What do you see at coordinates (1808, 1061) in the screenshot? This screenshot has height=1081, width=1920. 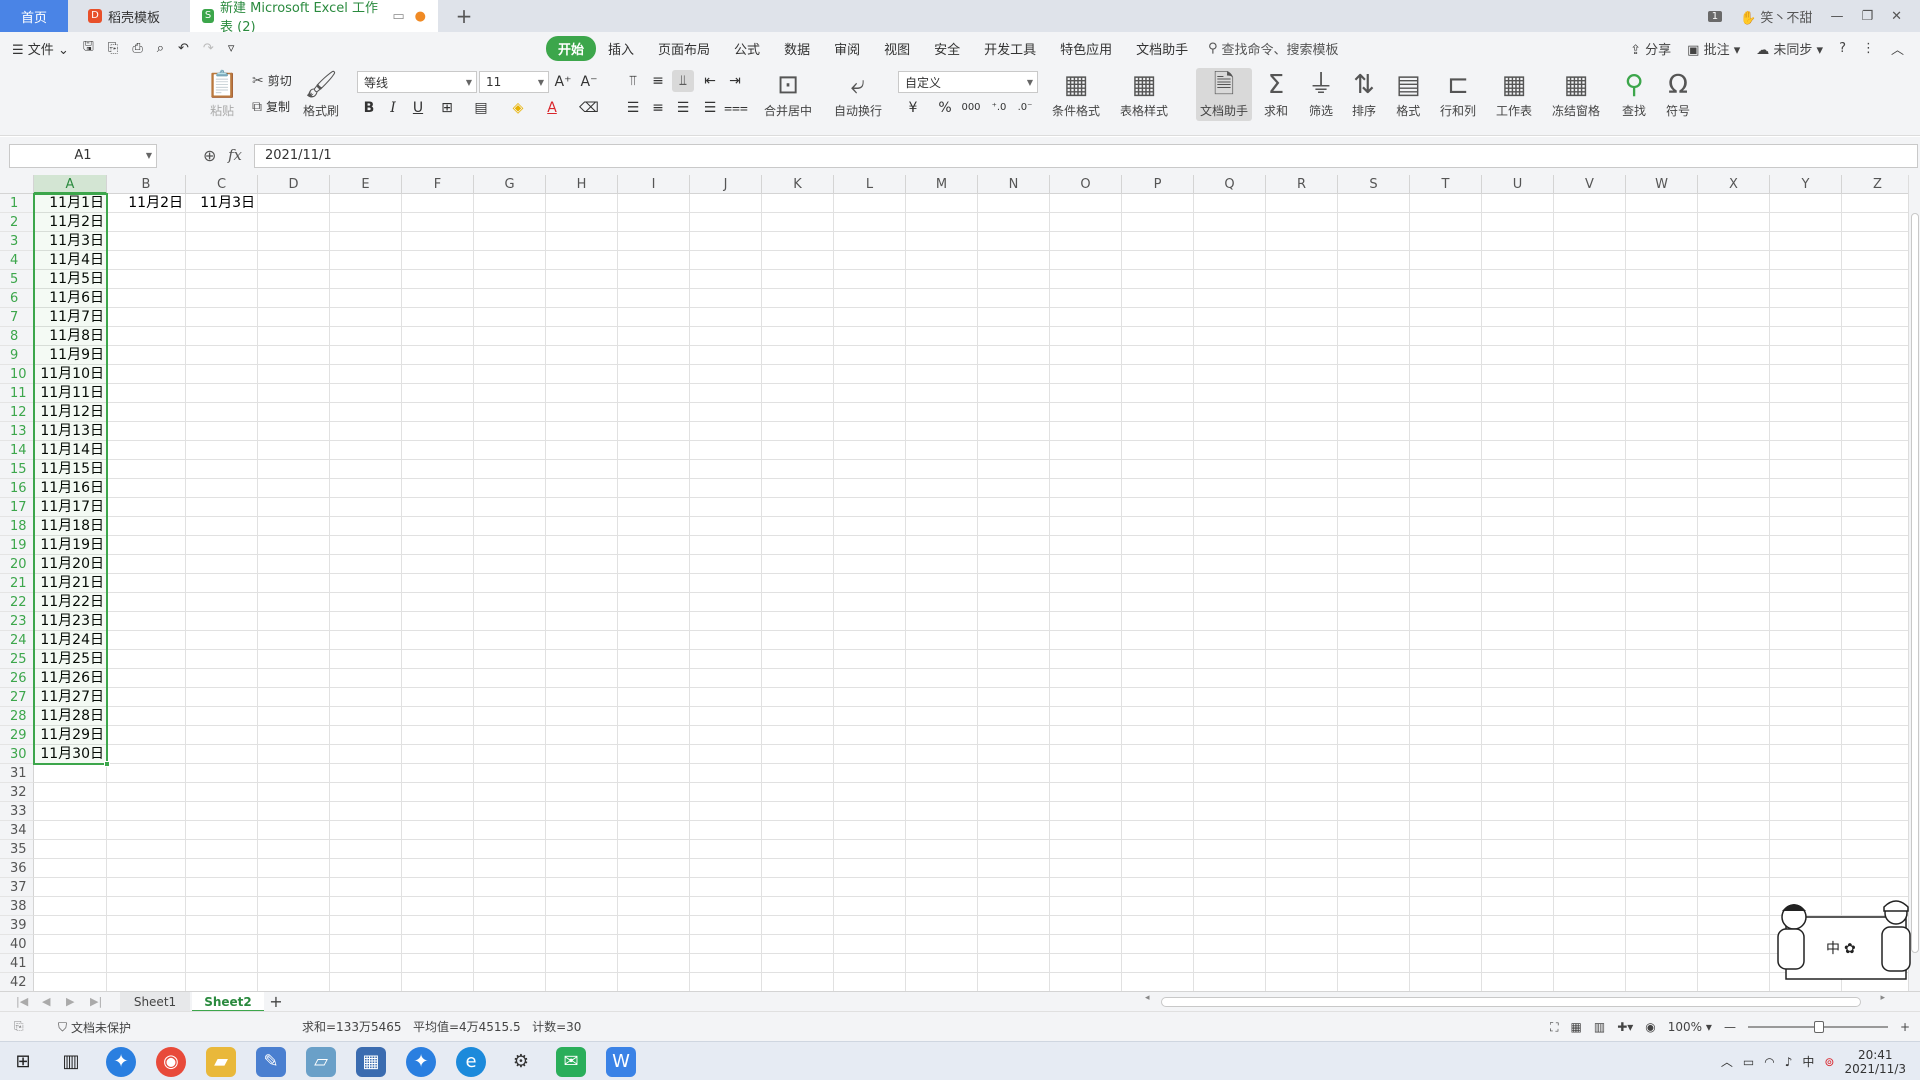 I see `ime-indicator: 中` at bounding box center [1808, 1061].